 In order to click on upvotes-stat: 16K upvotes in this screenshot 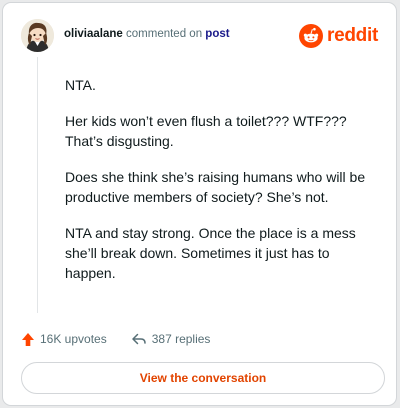, I will do `click(64, 339)`.